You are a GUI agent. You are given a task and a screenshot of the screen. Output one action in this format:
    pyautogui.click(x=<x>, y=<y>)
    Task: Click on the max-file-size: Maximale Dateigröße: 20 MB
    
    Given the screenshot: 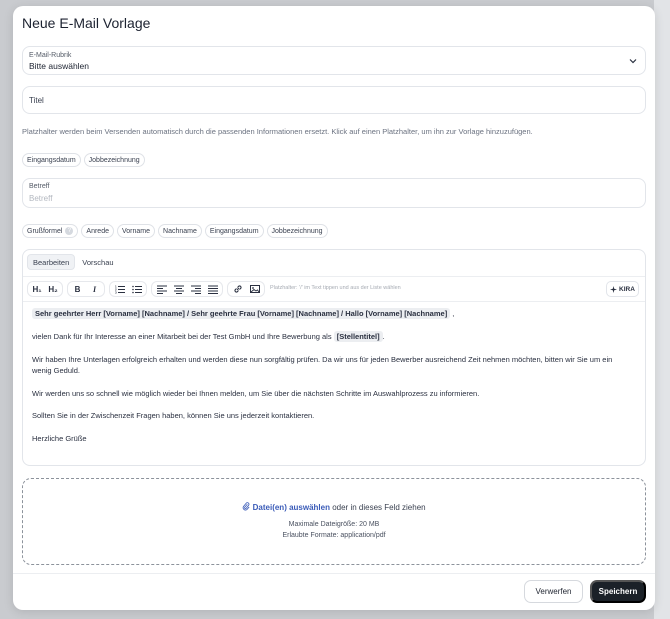 What is the action you would take?
    pyautogui.click(x=334, y=524)
    